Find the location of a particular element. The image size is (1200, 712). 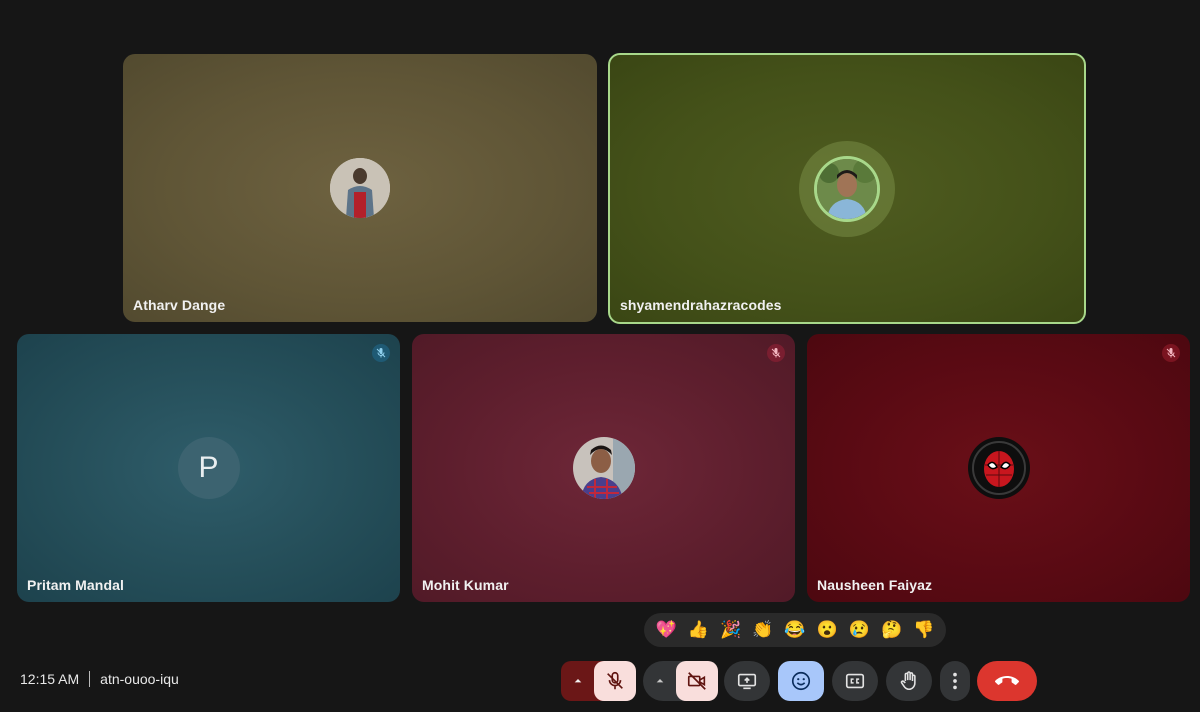

reaction-thumbs-up: 👍 is located at coordinates (698, 630).